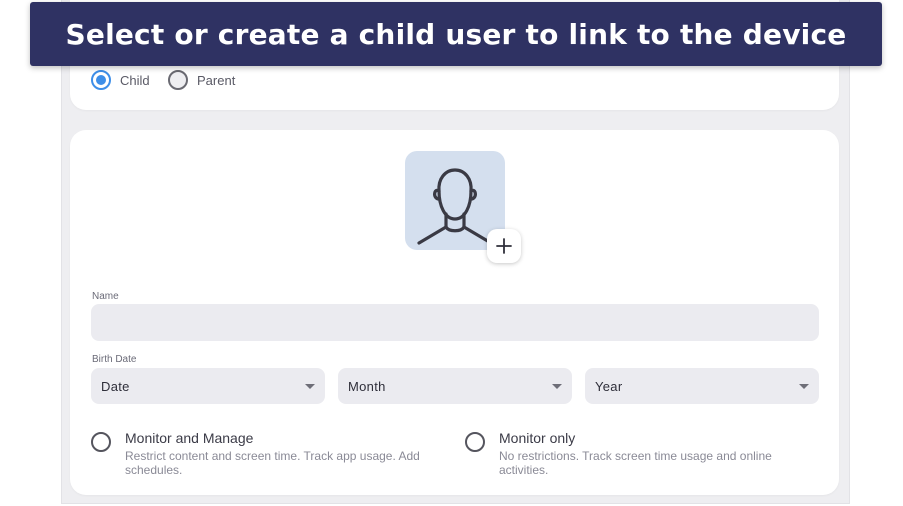 This screenshot has width=903, height=506. What do you see at coordinates (101, 442) in the screenshot?
I see `mode-monitor-and-manage-radio` at bounding box center [101, 442].